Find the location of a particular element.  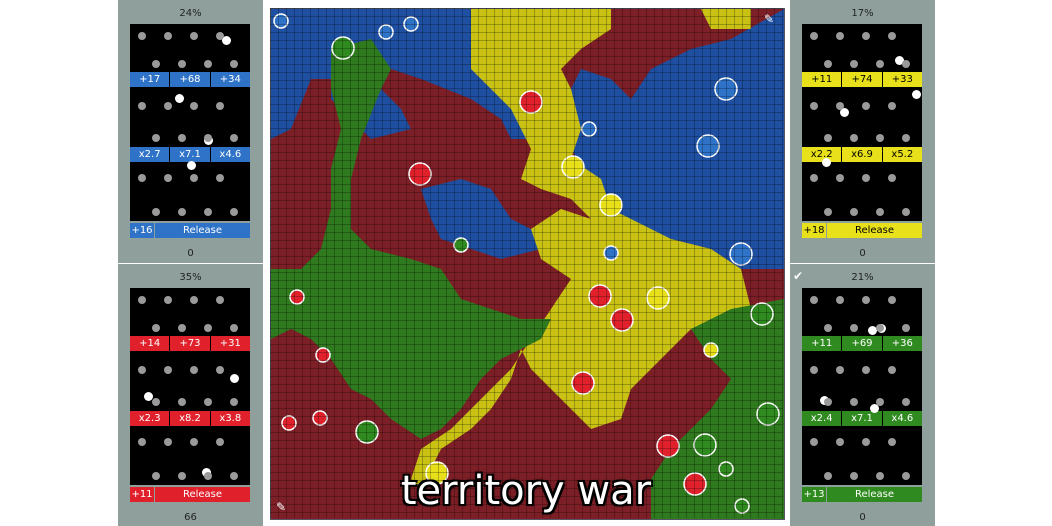

yellow-mult-2: x6.9 is located at coordinates (862, 154).